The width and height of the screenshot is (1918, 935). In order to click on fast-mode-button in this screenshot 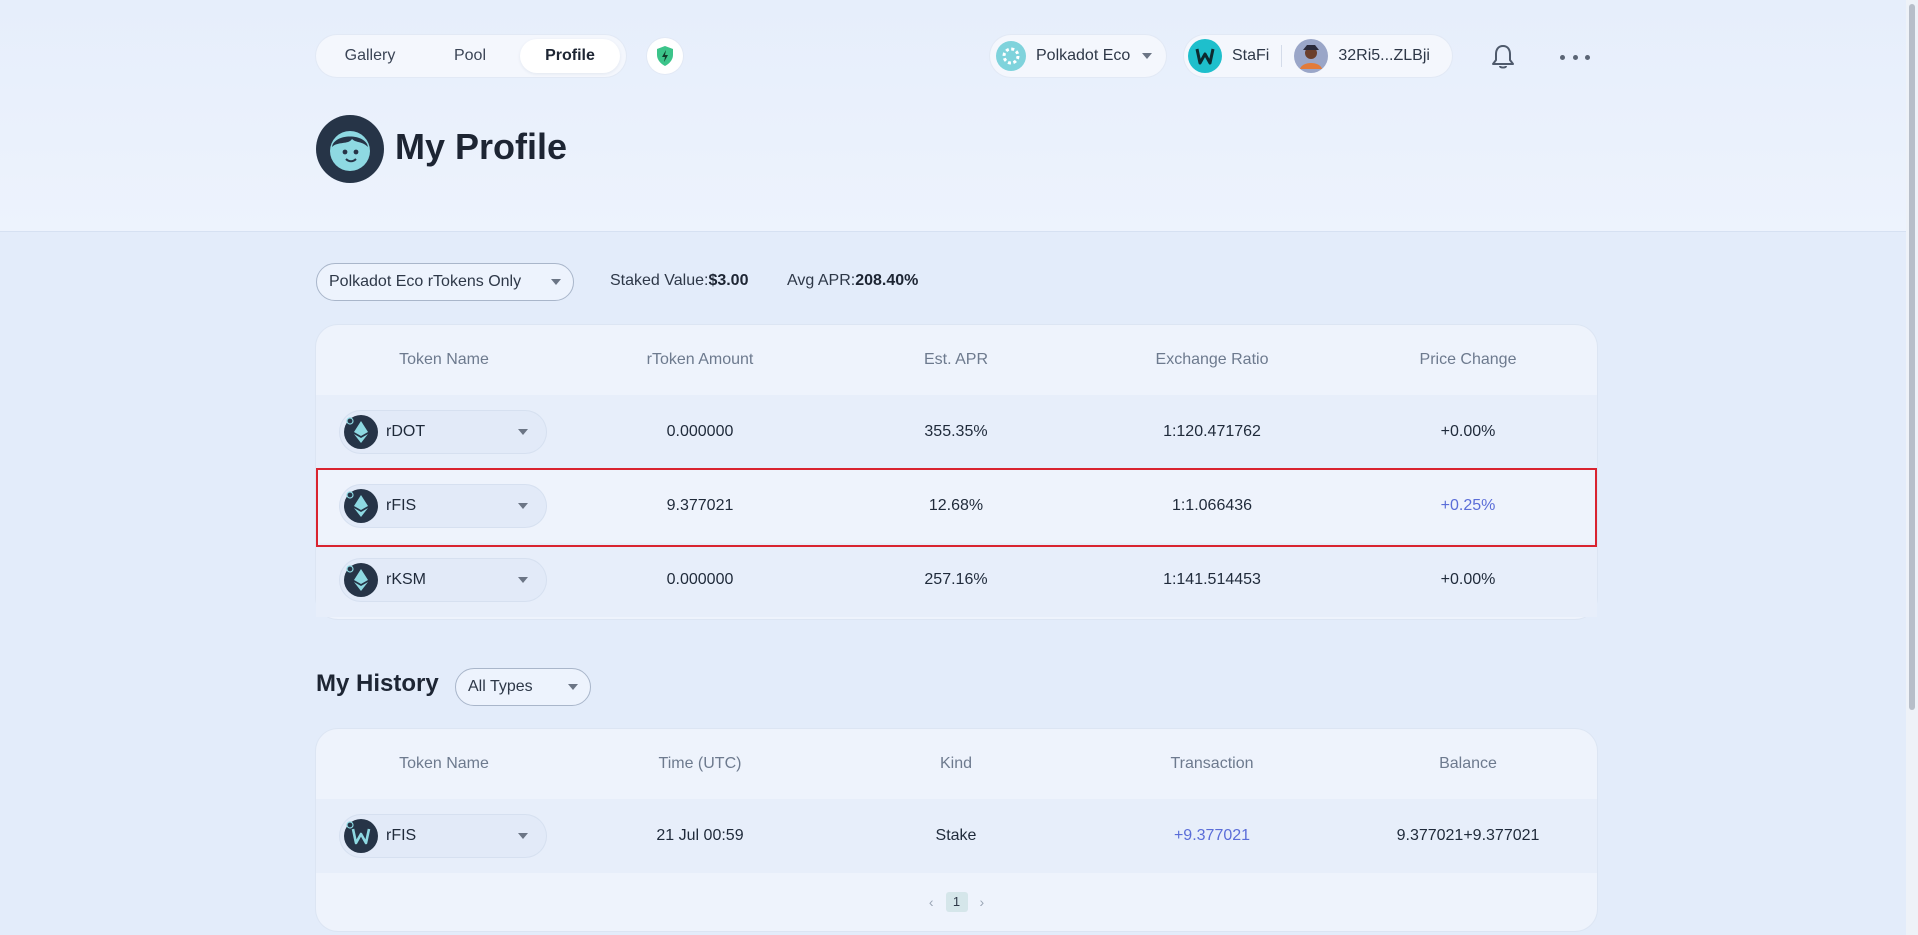, I will do `click(665, 56)`.